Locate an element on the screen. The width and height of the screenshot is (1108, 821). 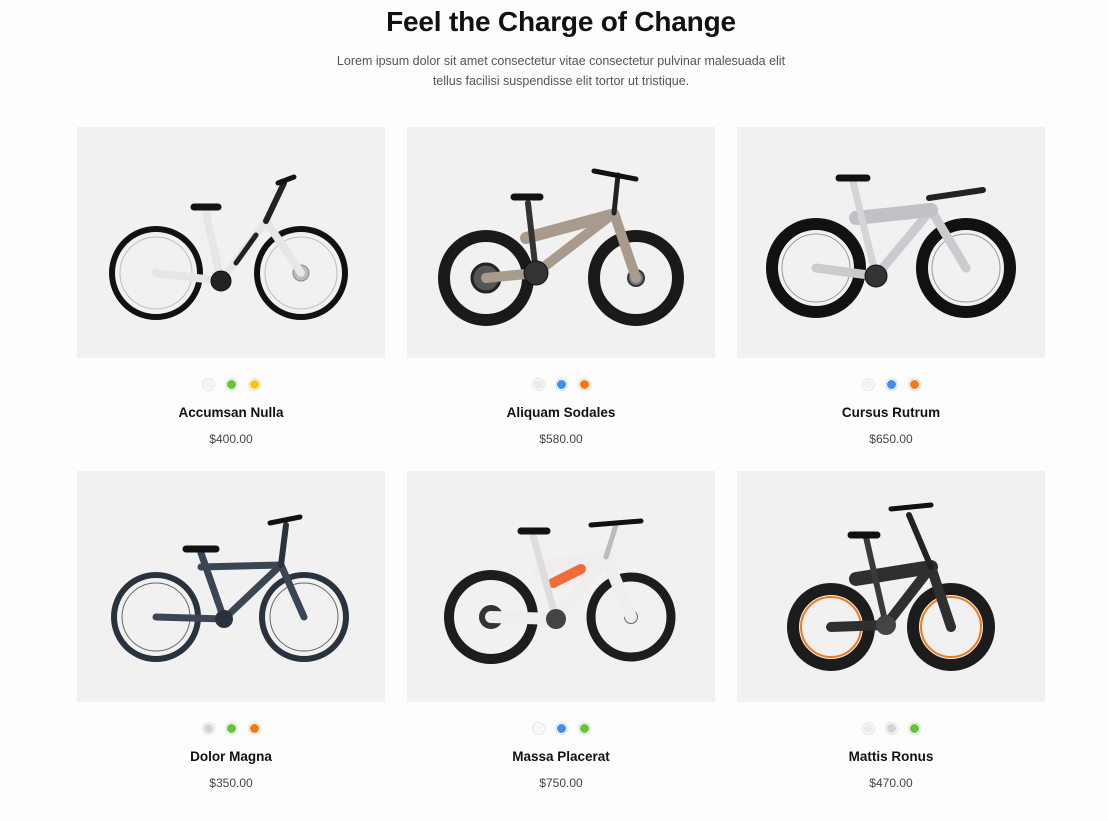
product-price: $470.00 is located at coordinates (891, 783).